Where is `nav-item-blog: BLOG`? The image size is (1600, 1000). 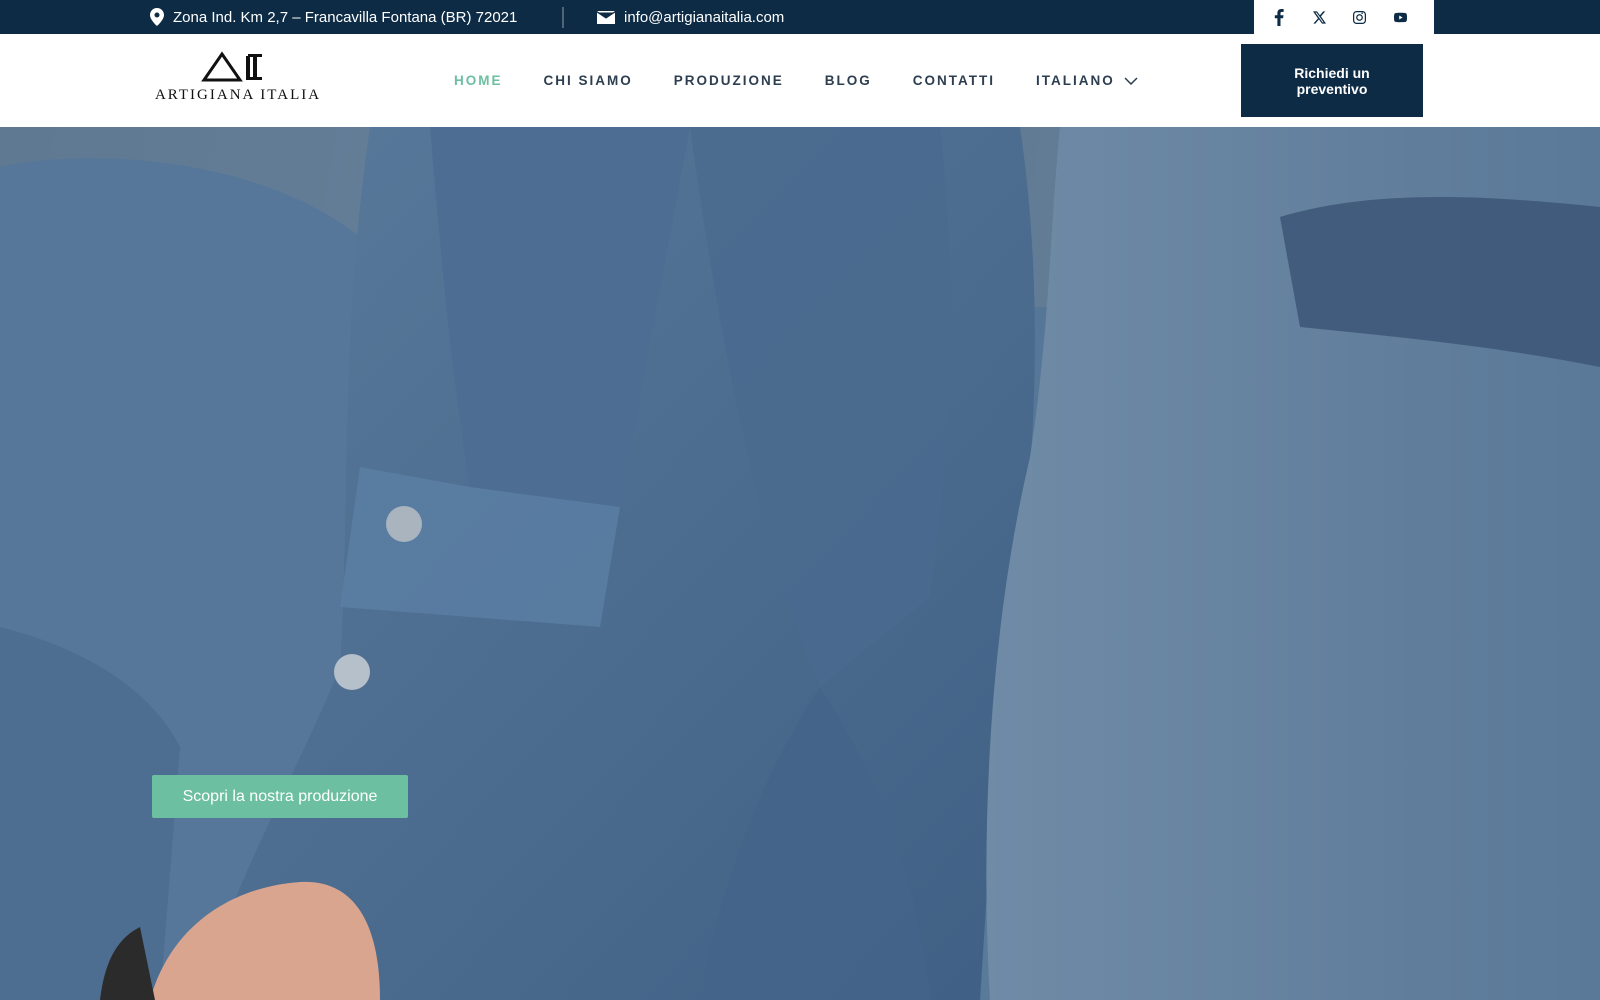
nav-item-blog: BLOG is located at coordinates (848, 80).